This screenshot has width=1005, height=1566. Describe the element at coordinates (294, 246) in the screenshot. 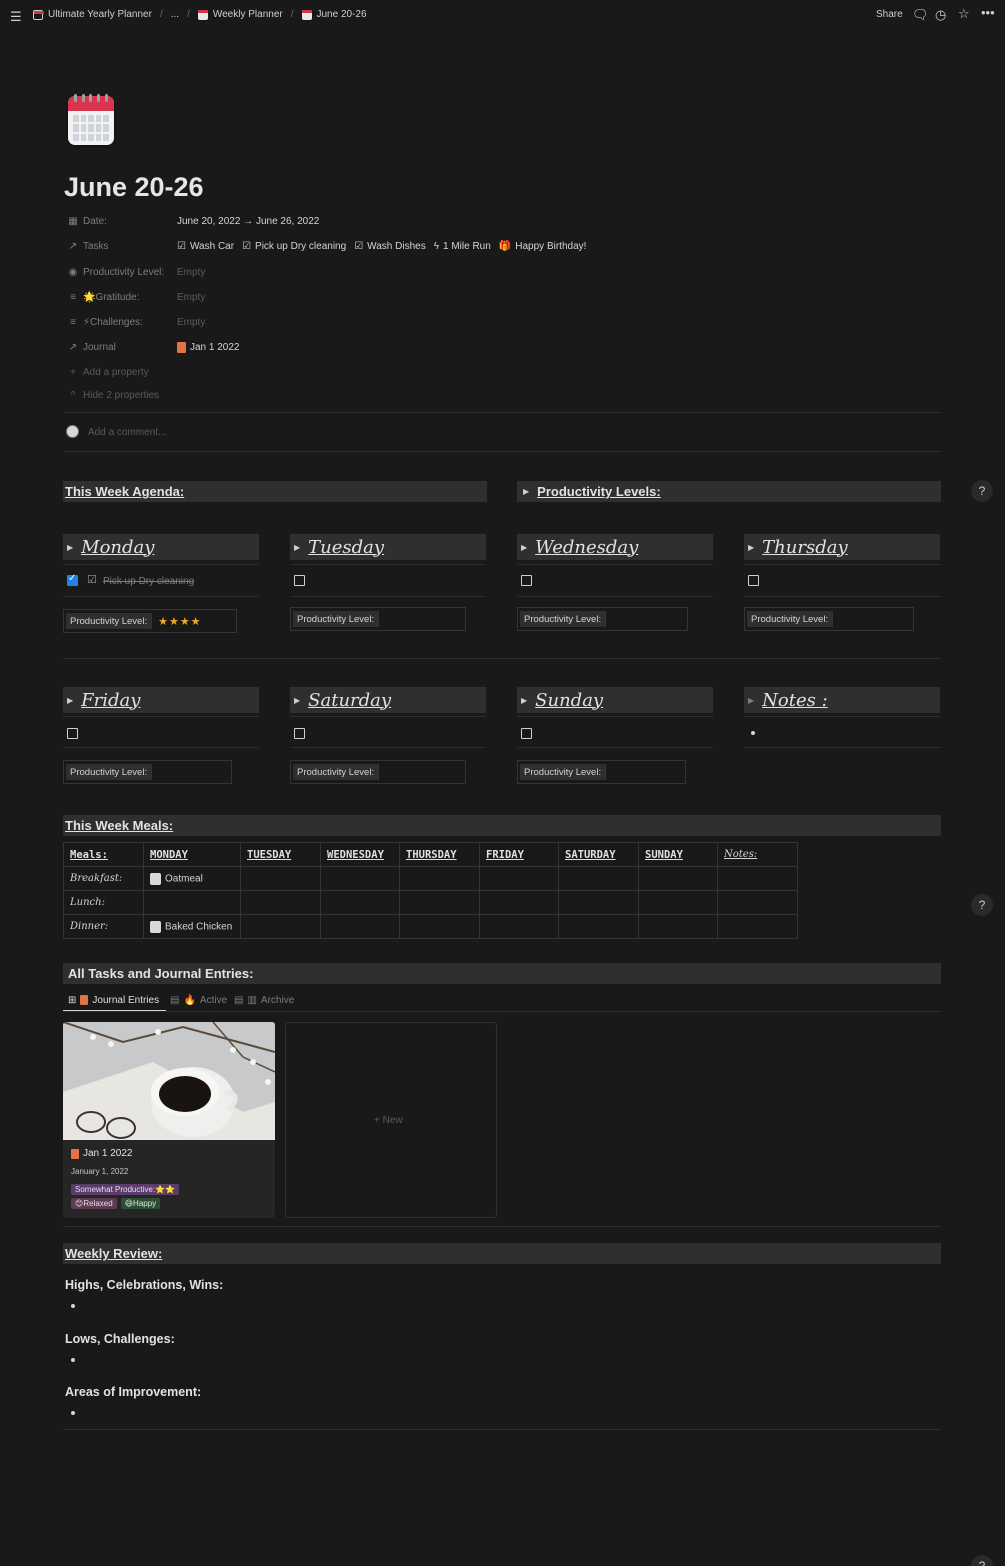

I see `task-chip: ☑ Pick up Dry cleaning` at that location.